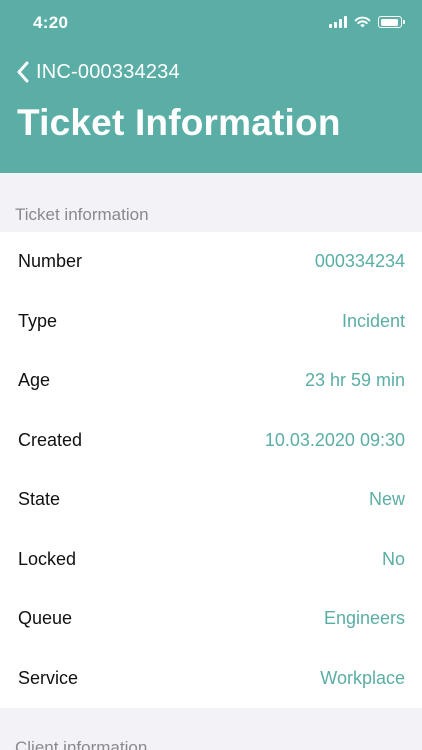  What do you see at coordinates (82, 214) in the screenshot?
I see `ticket-section-title: Ticket information` at bounding box center [82, 214].